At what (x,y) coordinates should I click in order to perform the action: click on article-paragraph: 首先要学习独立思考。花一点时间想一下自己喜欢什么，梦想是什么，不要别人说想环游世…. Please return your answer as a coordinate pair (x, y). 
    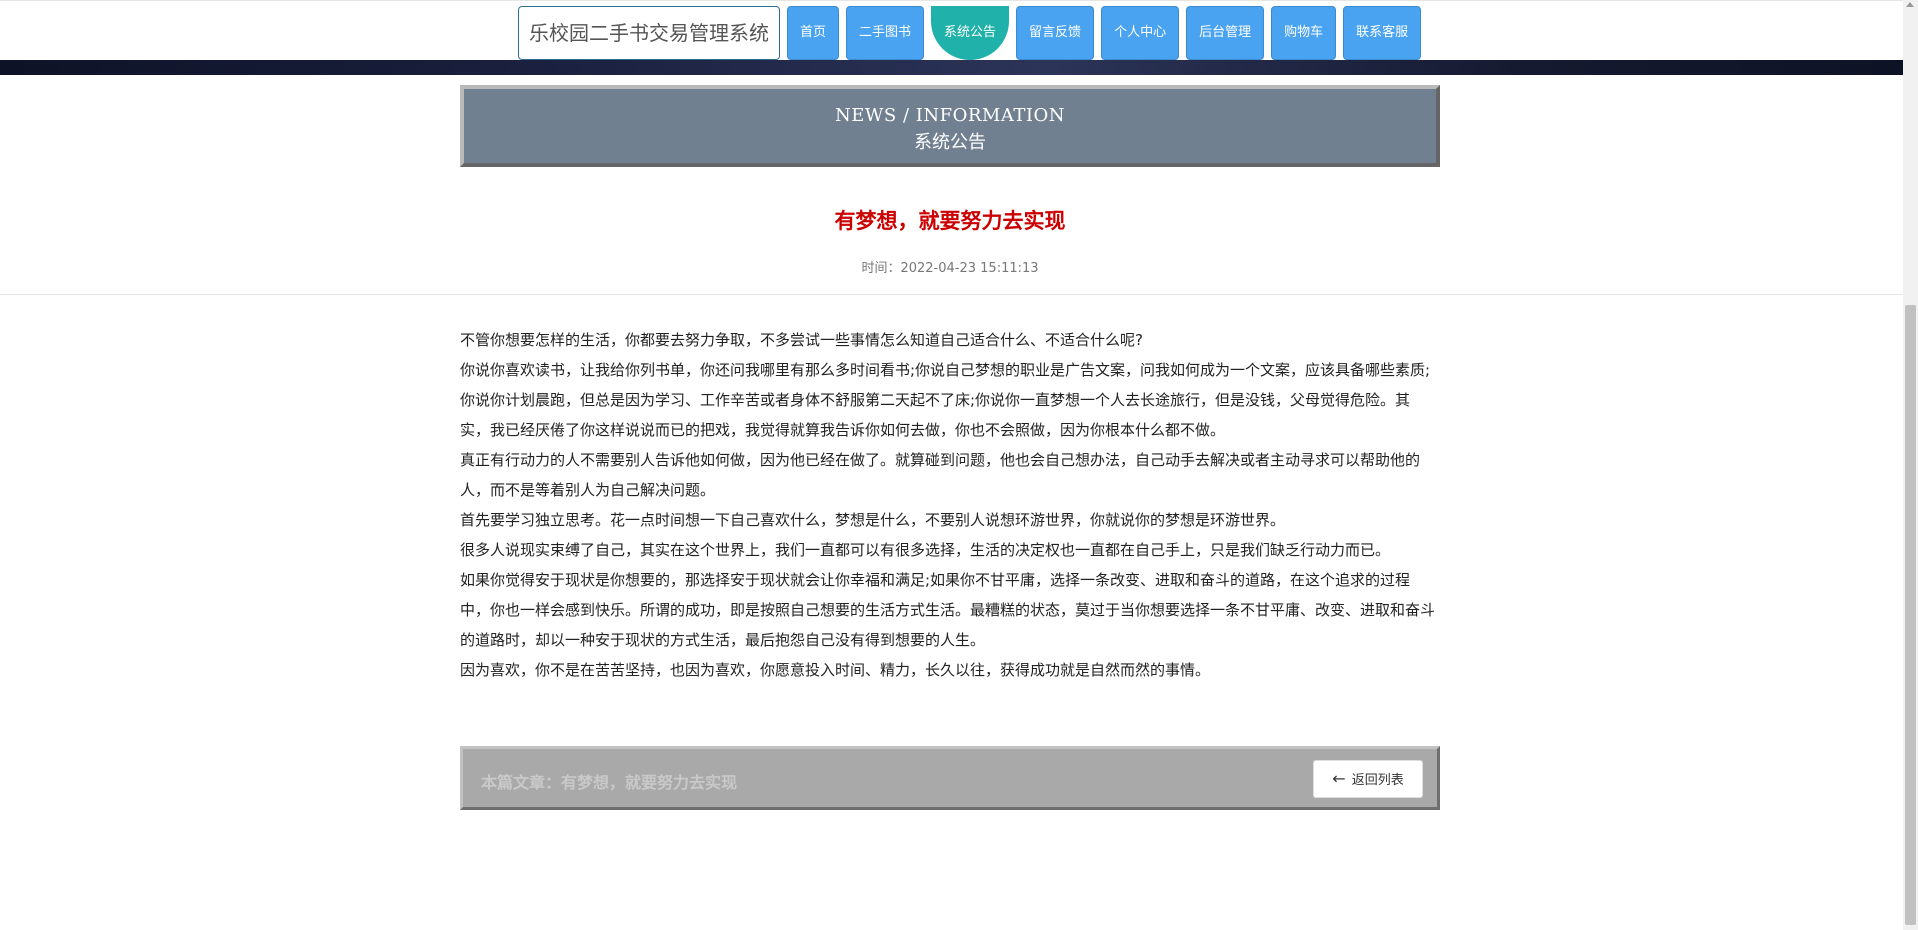
    Looking at the image, I should click on (873, 520).